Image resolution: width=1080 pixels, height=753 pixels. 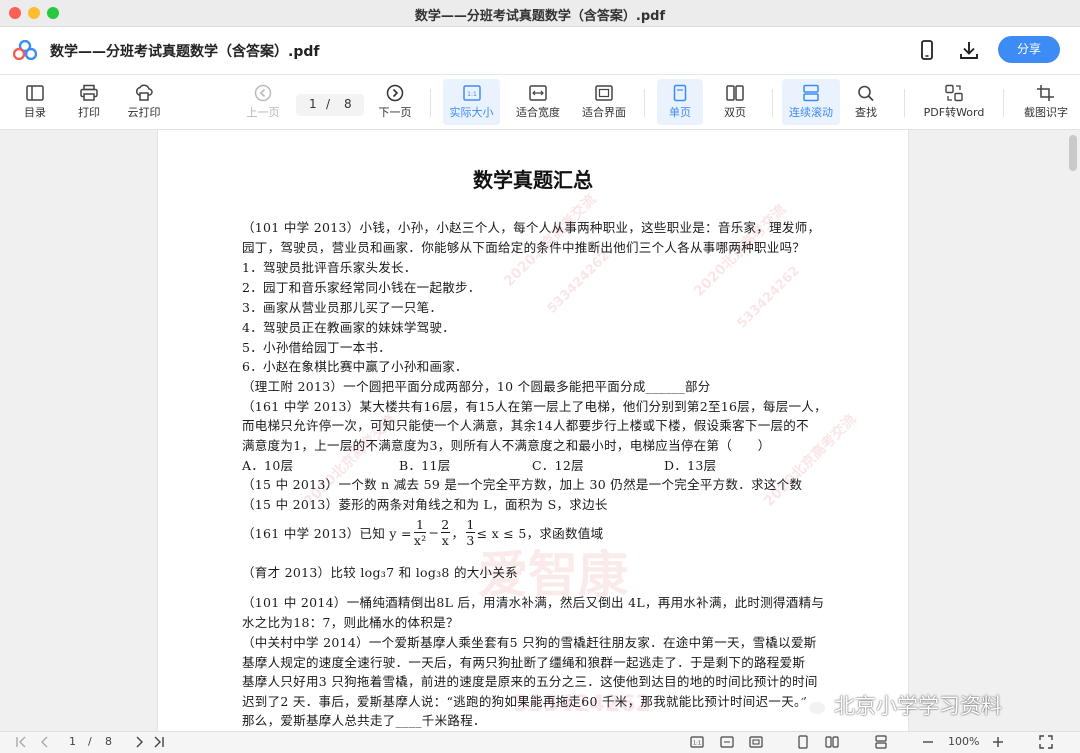 I want to click on fit-screen-button: 适合界面, so click(x=604, y=102).